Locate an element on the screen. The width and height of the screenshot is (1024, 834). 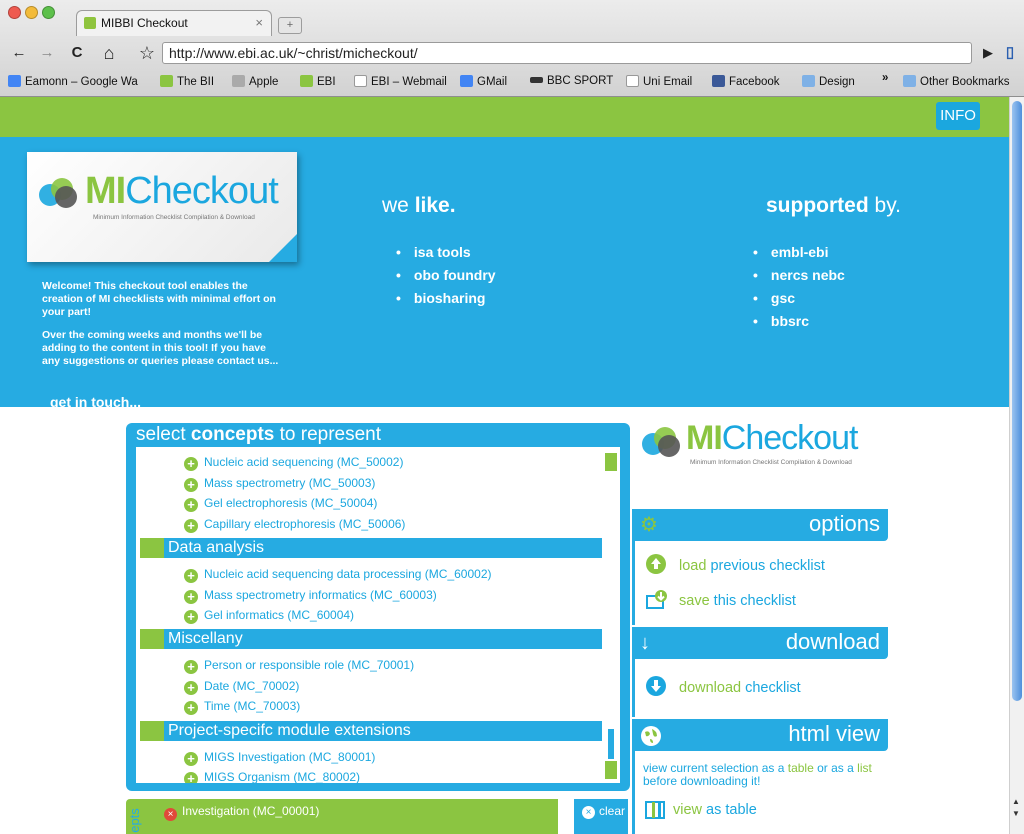
info-button: INFO is located at coordinates (958, 116).